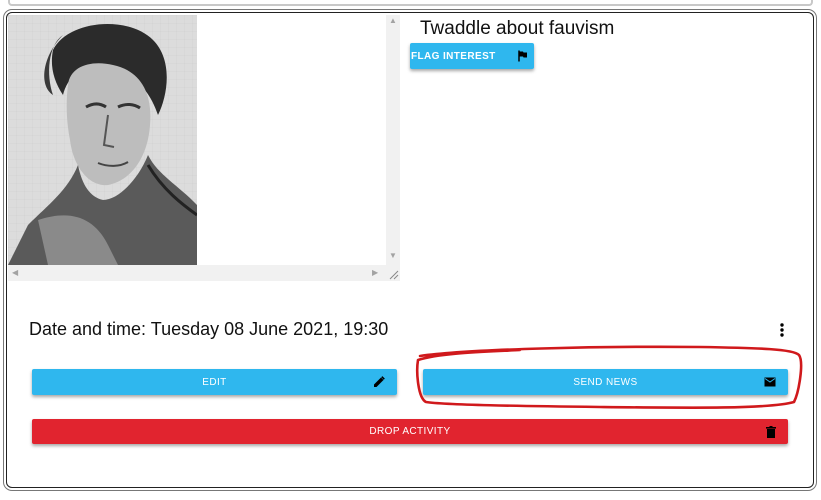  Describe the element at coordinates (410, 3) in the screenshot. I see `previous-card-edge` at that location.